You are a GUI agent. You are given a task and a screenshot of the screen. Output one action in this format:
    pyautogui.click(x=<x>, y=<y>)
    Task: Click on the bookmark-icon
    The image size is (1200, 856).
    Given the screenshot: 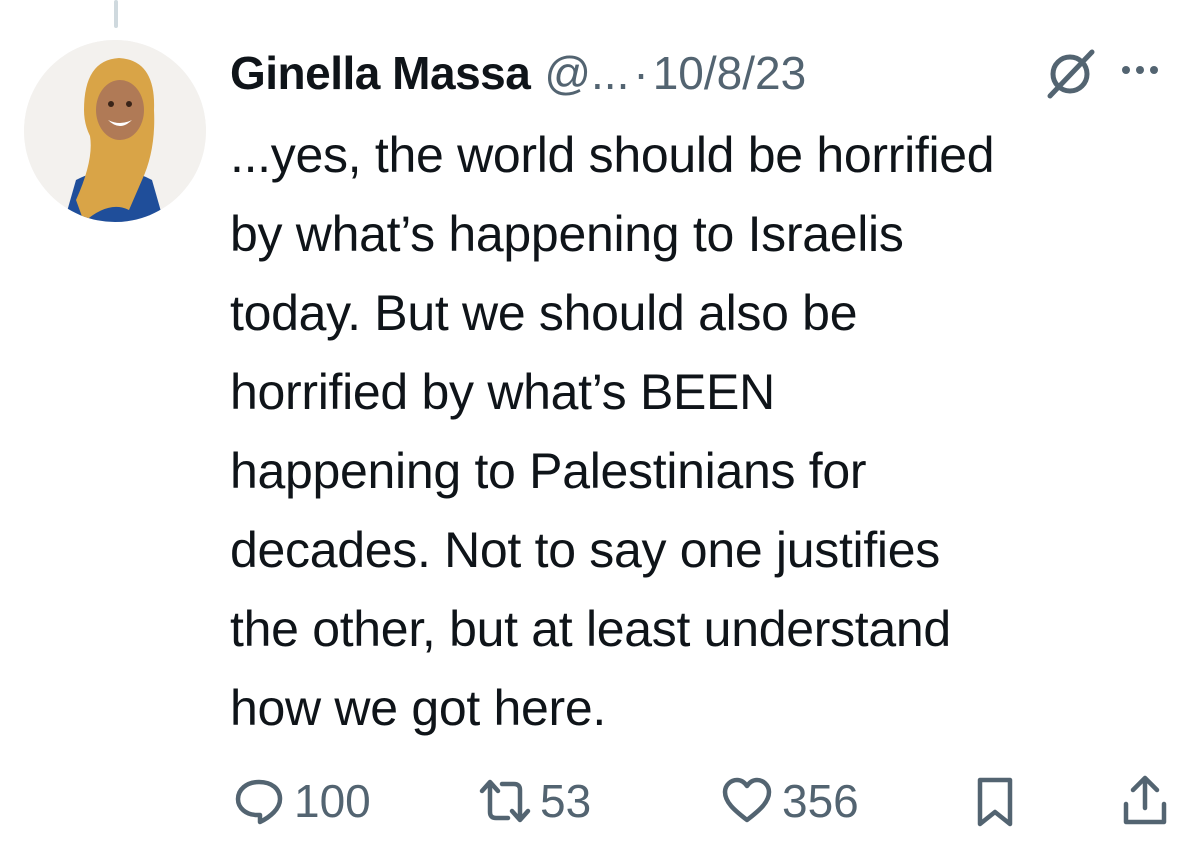 What is the action you would take?
    pyautogui.click(x=995, y=802)
    